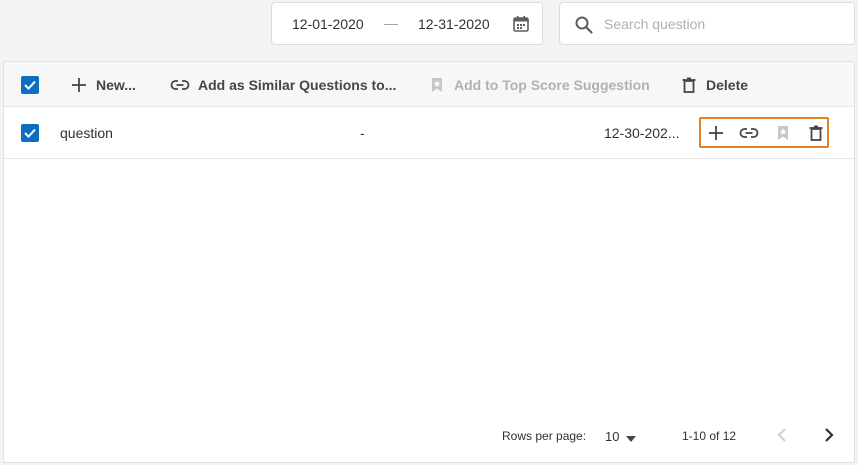  I want to click on date-range-picker: 12-01-2020 — 12-31-2020, so click(407, 23).